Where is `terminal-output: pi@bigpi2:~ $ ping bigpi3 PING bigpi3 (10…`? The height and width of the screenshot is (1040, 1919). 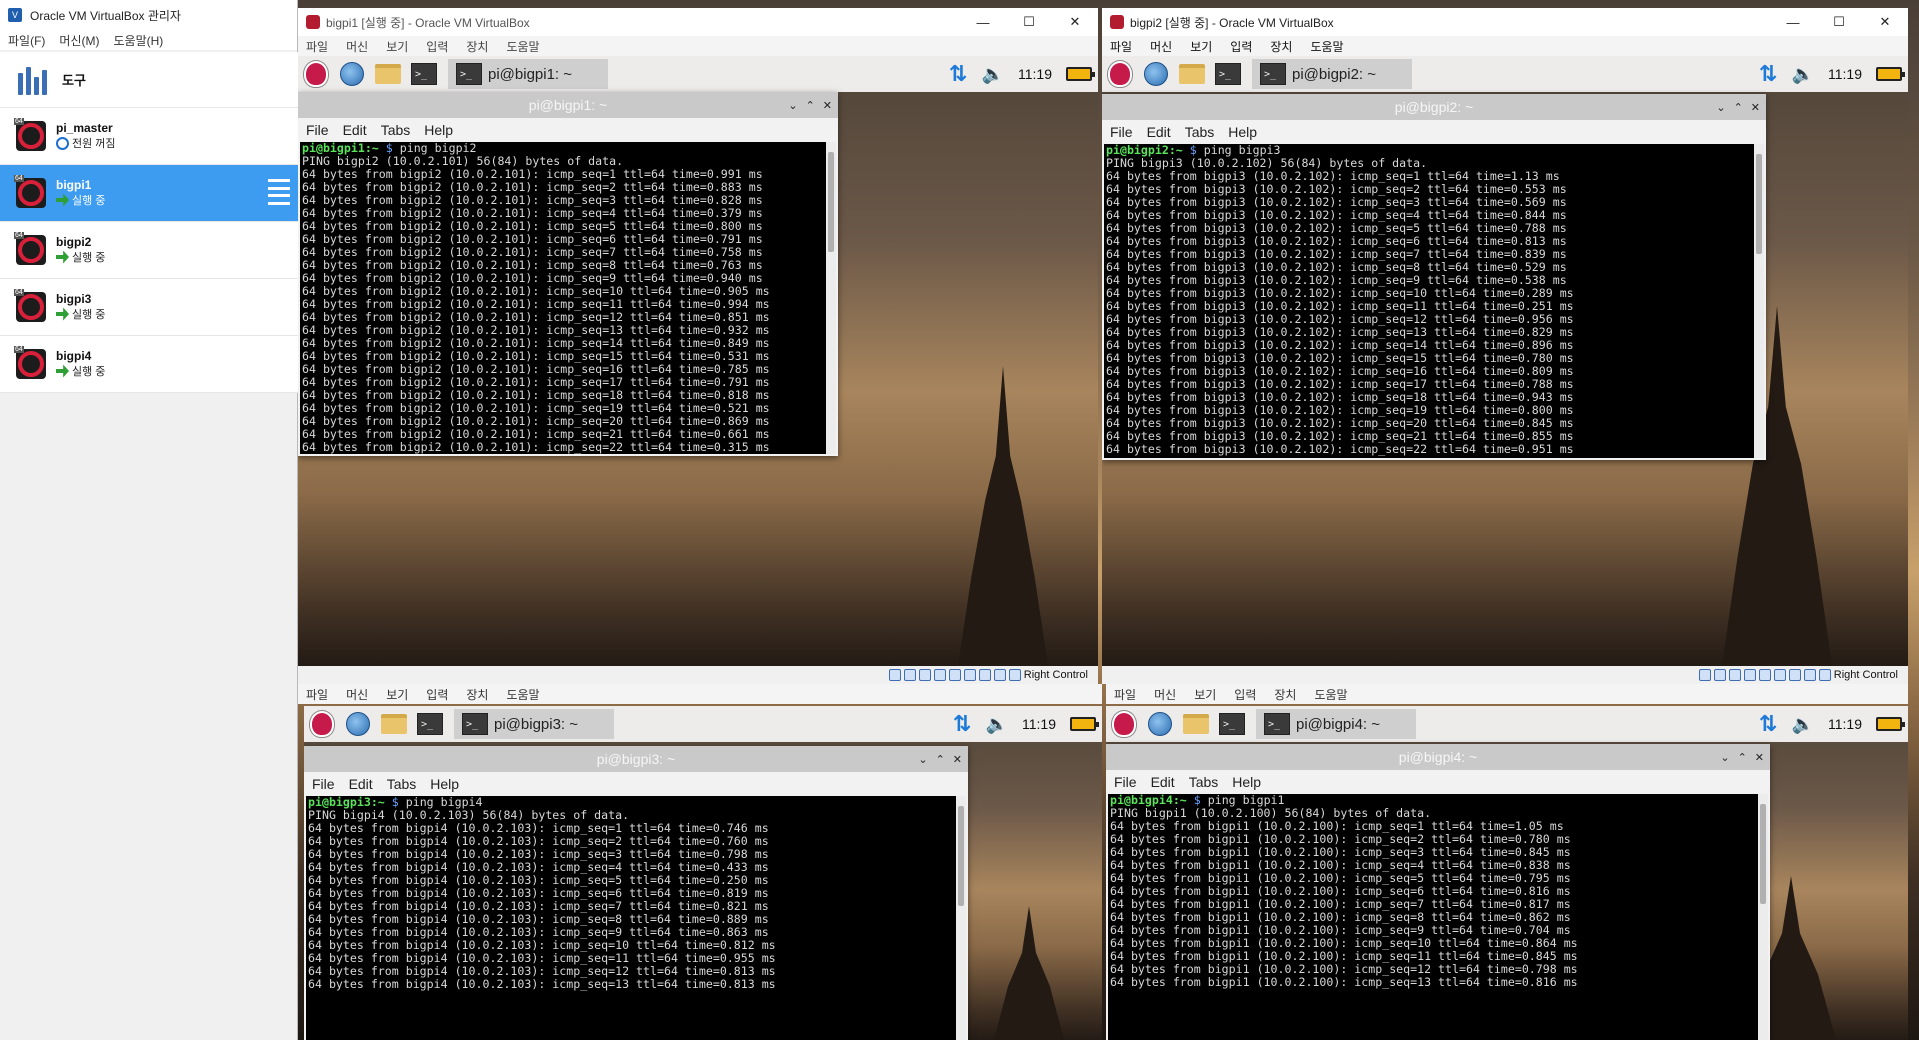
terminal-output: pi@bigpi2:~ $ ping bigpi3 PING bigpi3 (10… is located at coordinates (1434, 301).